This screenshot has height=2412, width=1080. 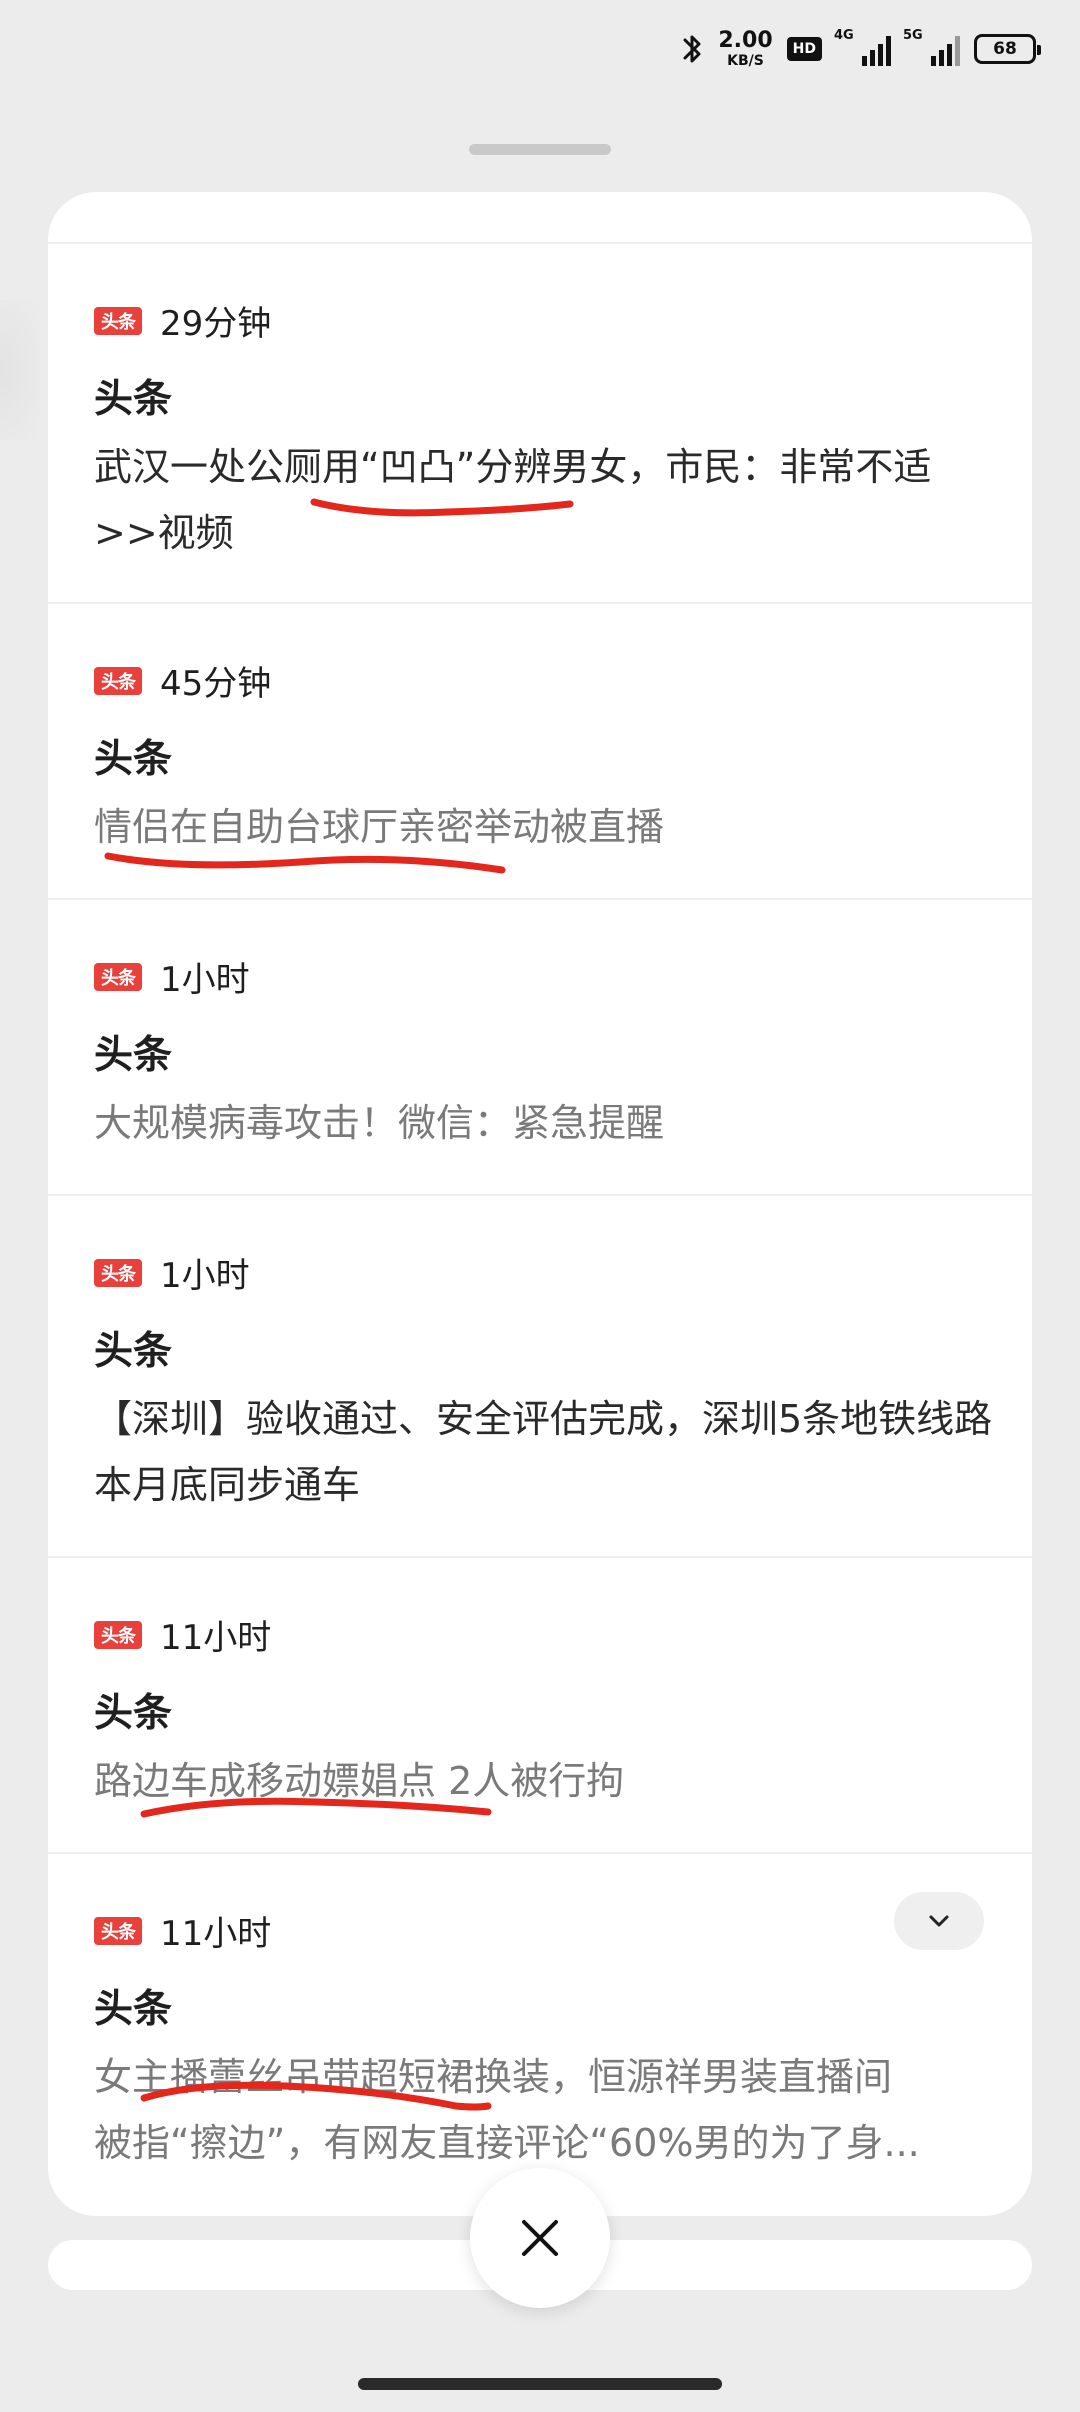 I want to click on close-icon, so click(x=540, y=2238).